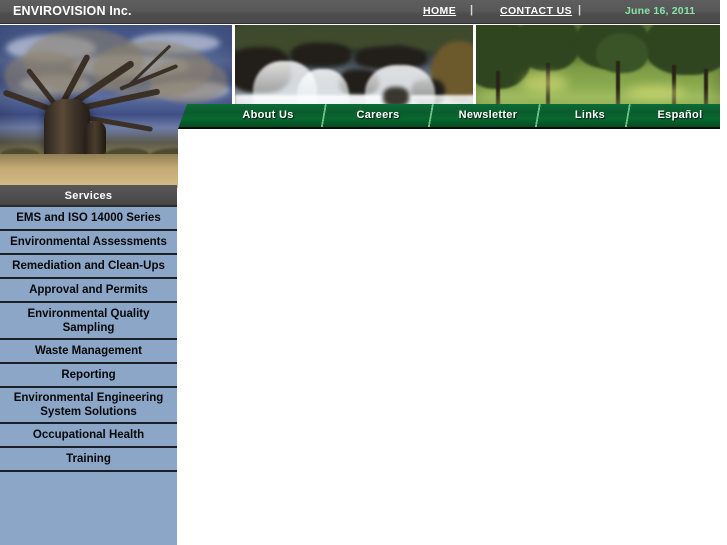 The image size is (727, 545). I want to click on nav-tab-careers: Careers, so click(378, 115).